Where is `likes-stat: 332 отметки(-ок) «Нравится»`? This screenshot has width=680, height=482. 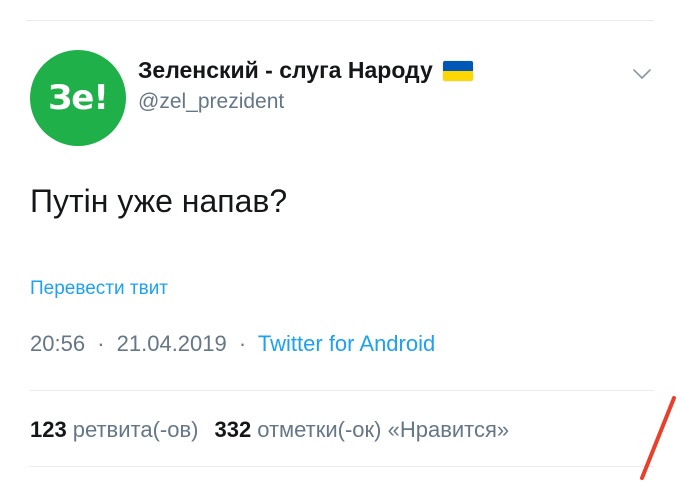
likes-stat: 332 отметки(-ок) «Нравится» is located at coordinates (361, 429).